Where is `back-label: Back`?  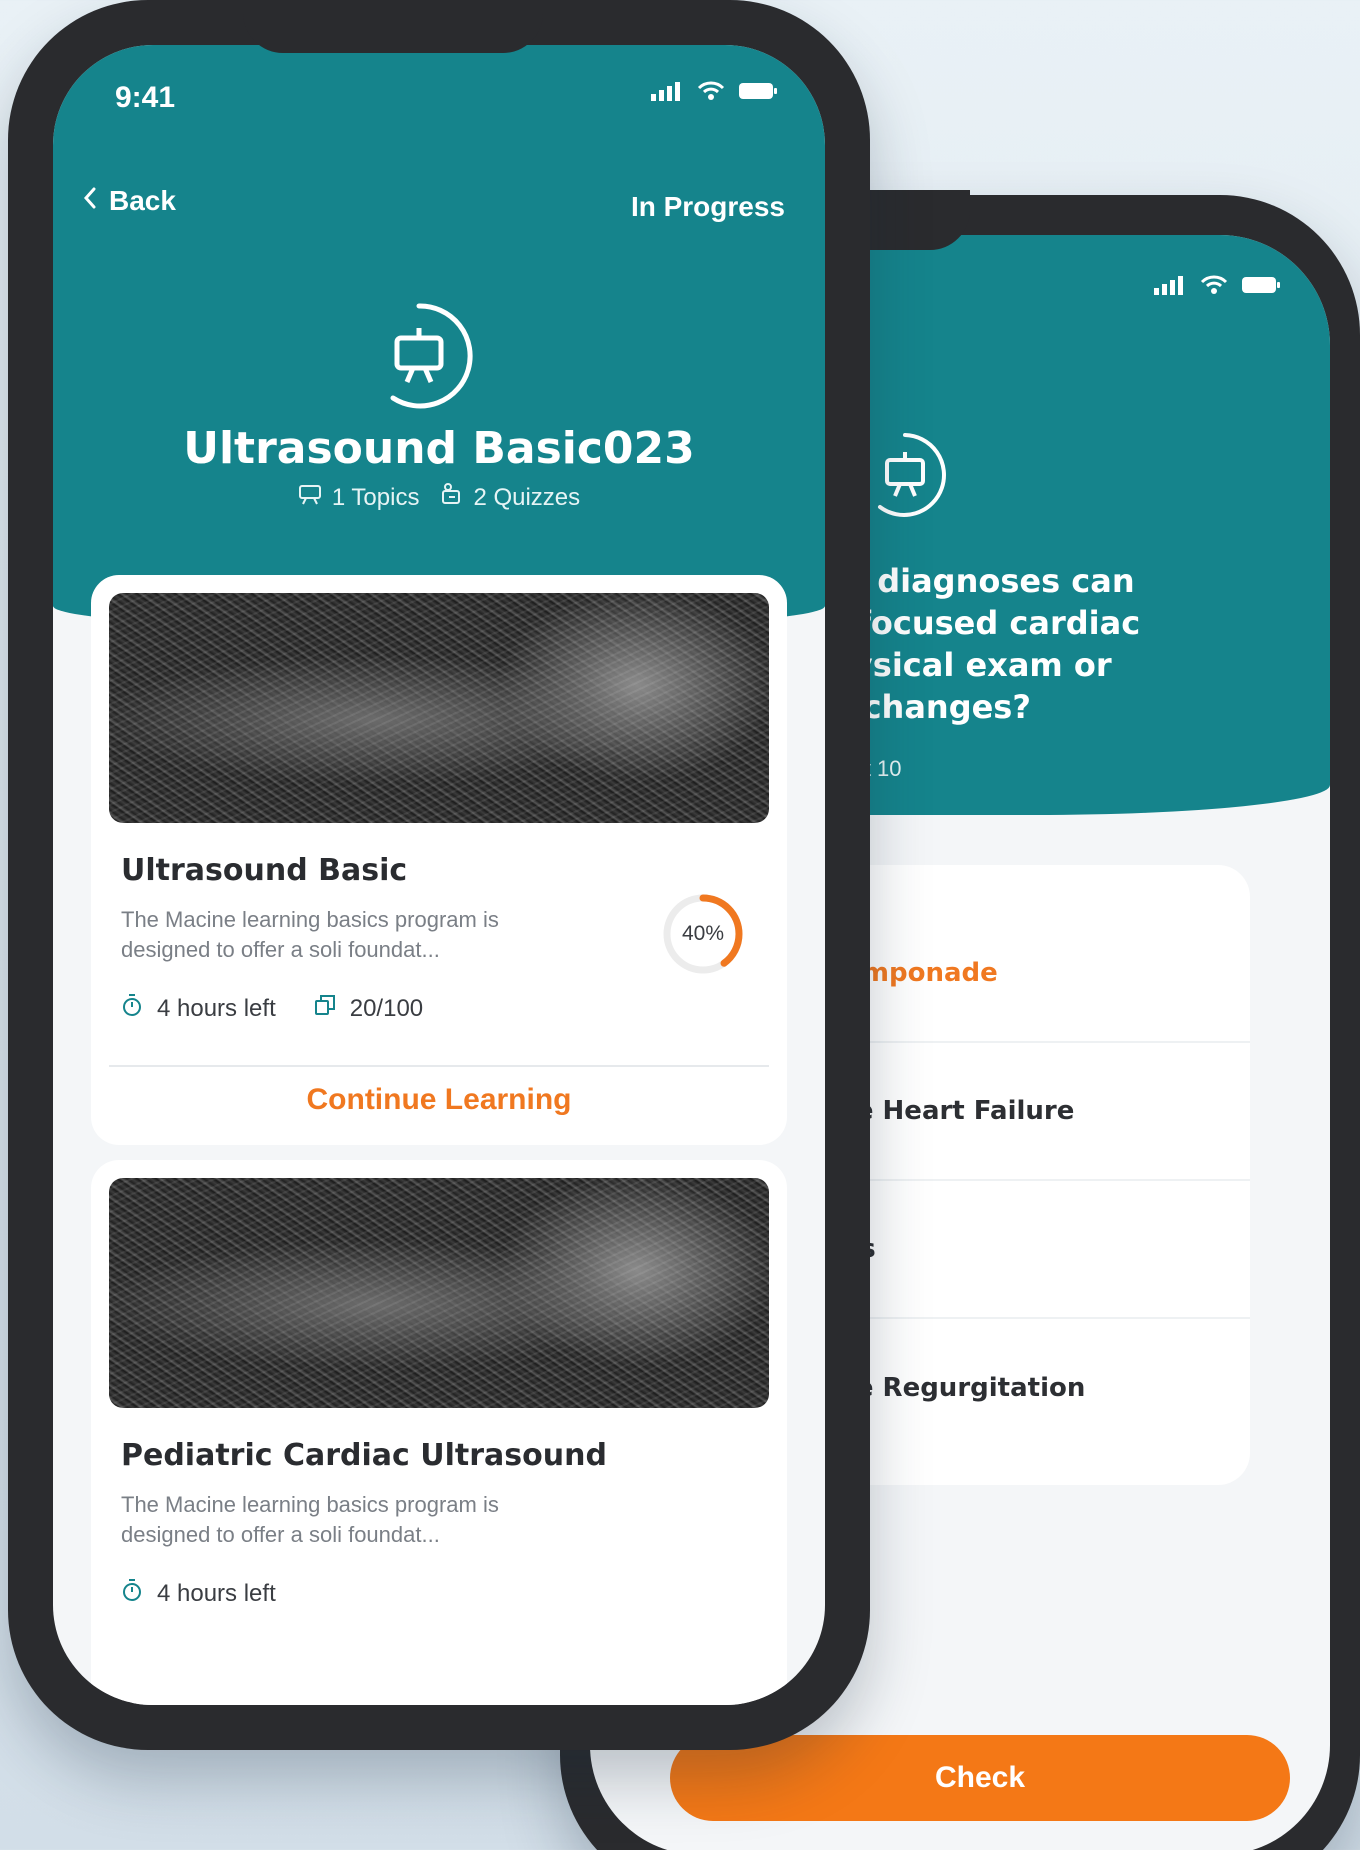 back-label: Back is located at coordinates (142, 200).